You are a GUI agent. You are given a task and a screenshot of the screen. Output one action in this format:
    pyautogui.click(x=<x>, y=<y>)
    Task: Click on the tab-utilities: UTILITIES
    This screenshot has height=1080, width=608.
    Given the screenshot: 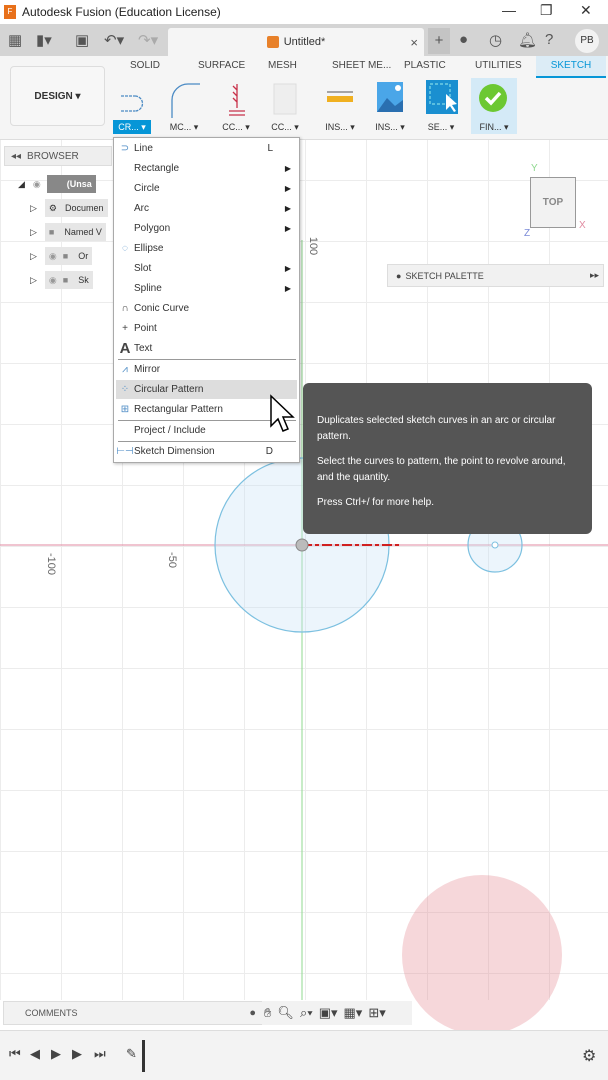 What is the action you would take?
    pyautogui.click(x=498, y=65)
    